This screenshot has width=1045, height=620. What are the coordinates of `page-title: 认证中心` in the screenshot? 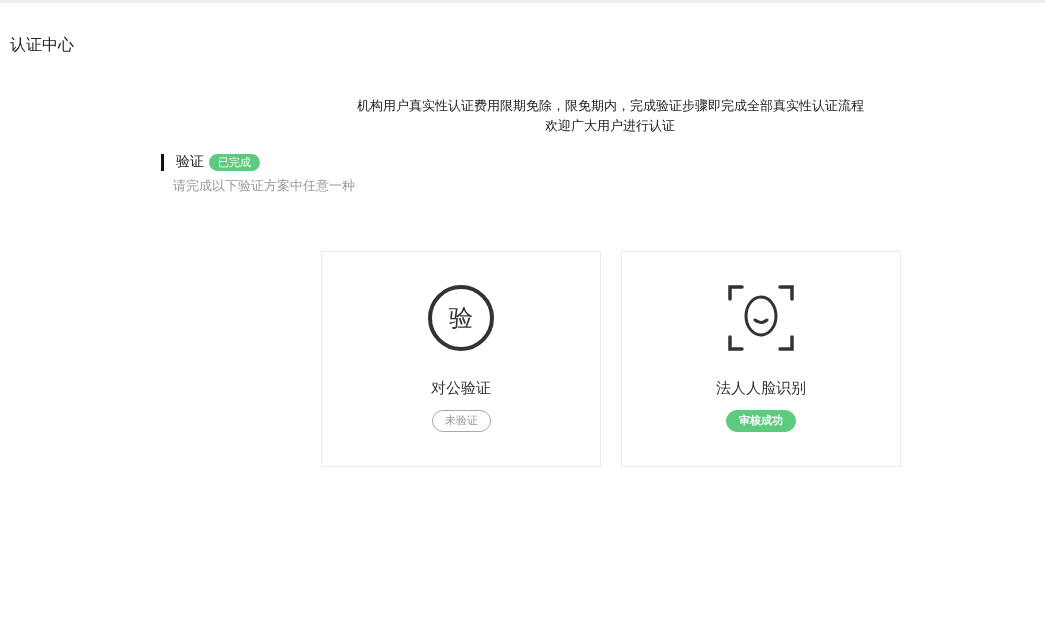 It's located at (42, 44).